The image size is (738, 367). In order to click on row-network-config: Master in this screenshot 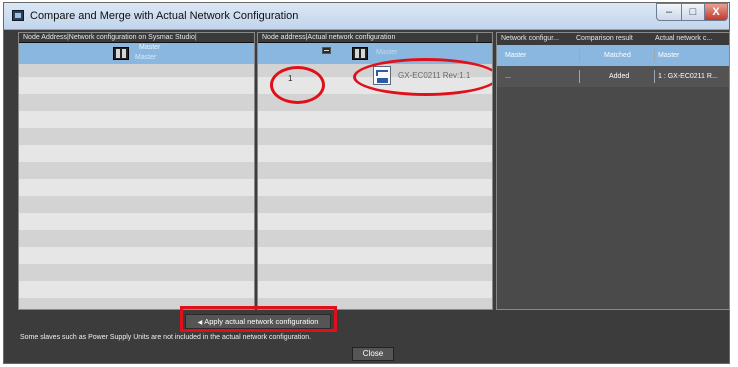, I will do `click(516, 55)`.